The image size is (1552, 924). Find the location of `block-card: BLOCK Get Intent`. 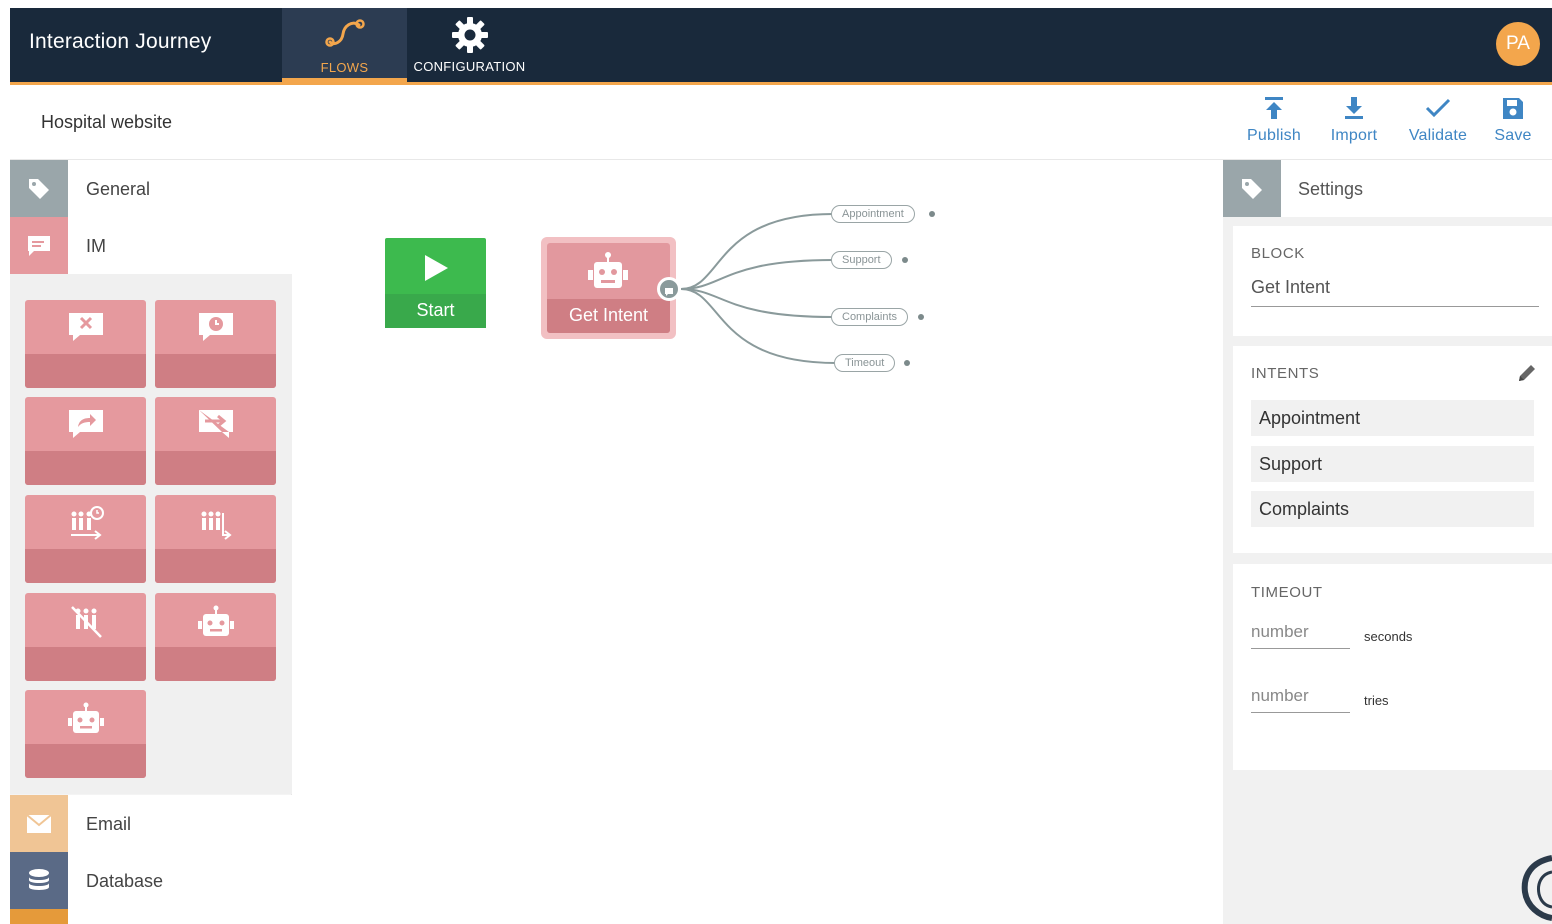

block-card: BLOCK Get Intent is located at coordinates (1392, 281).